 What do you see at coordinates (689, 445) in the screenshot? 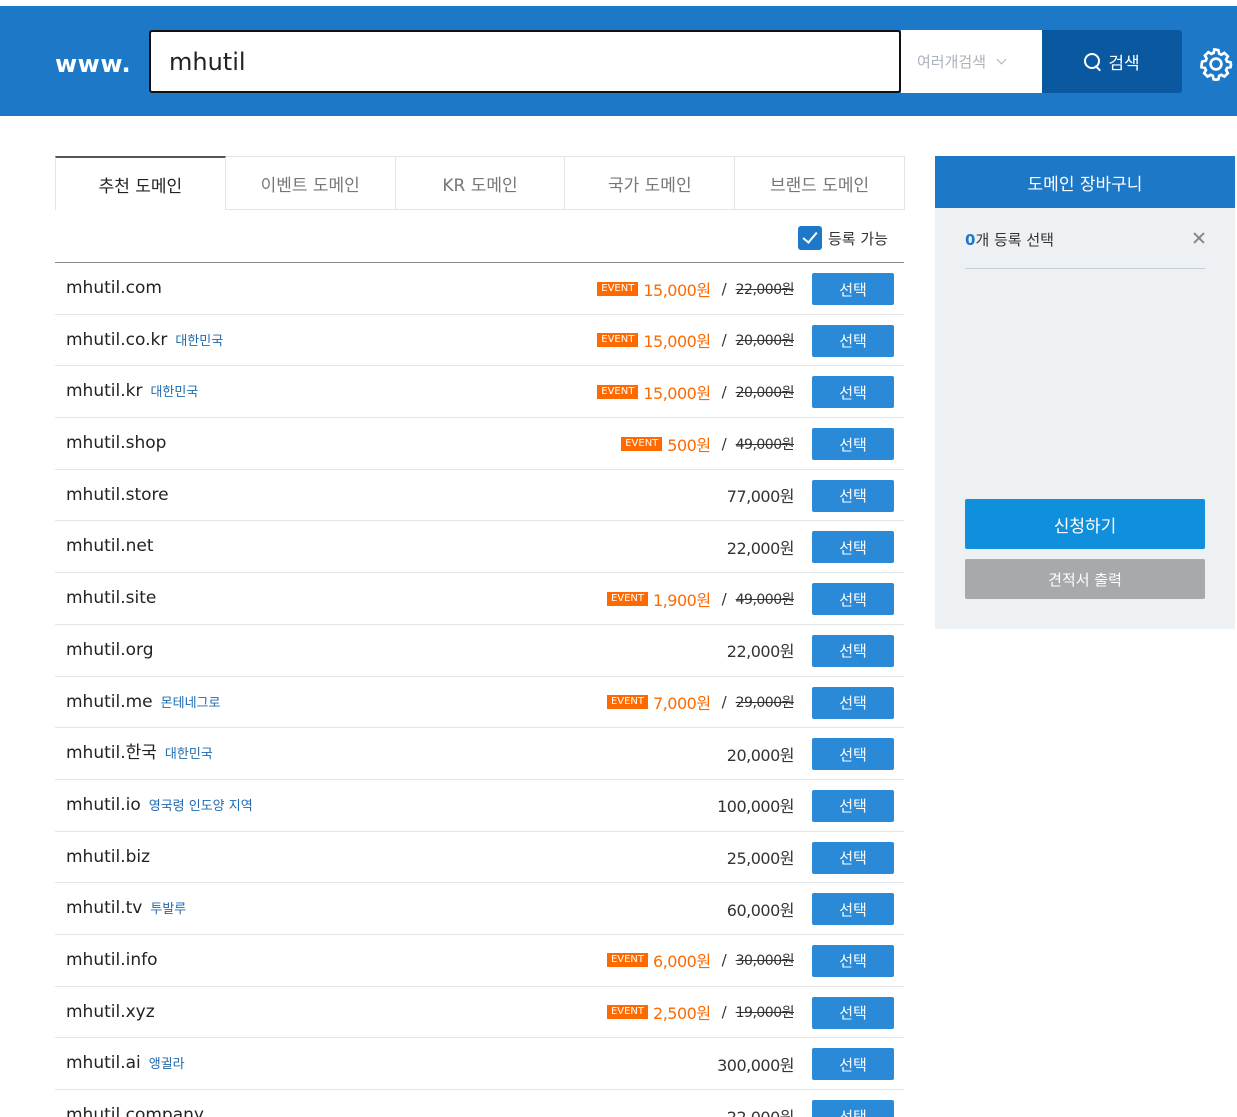
I see `sale-price: 500원` at bounding box center [689, 445].